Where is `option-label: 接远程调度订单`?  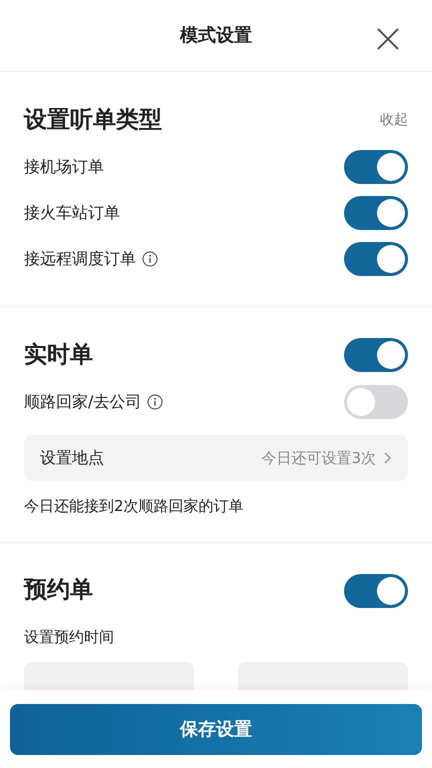 option-label: 接远程调度订单 is located at coordinates (80, 259).